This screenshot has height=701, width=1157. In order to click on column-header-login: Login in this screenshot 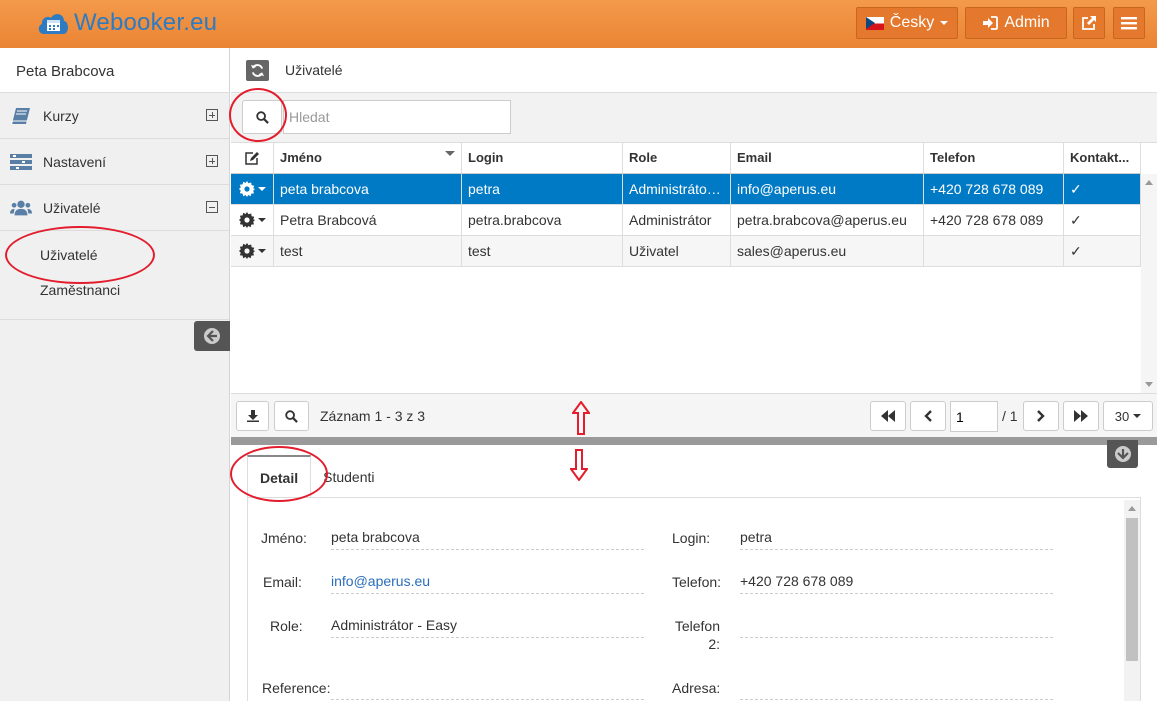, I will do `click(542, 158)`.